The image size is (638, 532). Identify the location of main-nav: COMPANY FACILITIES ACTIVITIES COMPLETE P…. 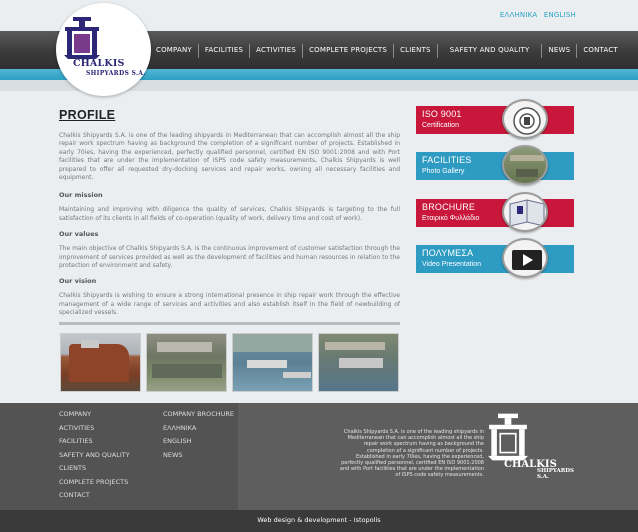
(387, 51).